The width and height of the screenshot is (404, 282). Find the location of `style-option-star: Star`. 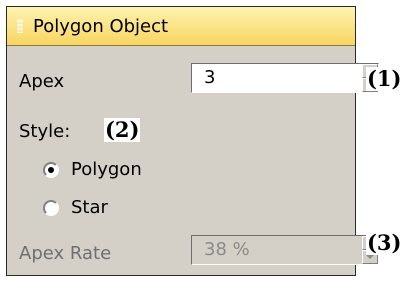

style-option-star: Star is located at coordinates (75, 207).